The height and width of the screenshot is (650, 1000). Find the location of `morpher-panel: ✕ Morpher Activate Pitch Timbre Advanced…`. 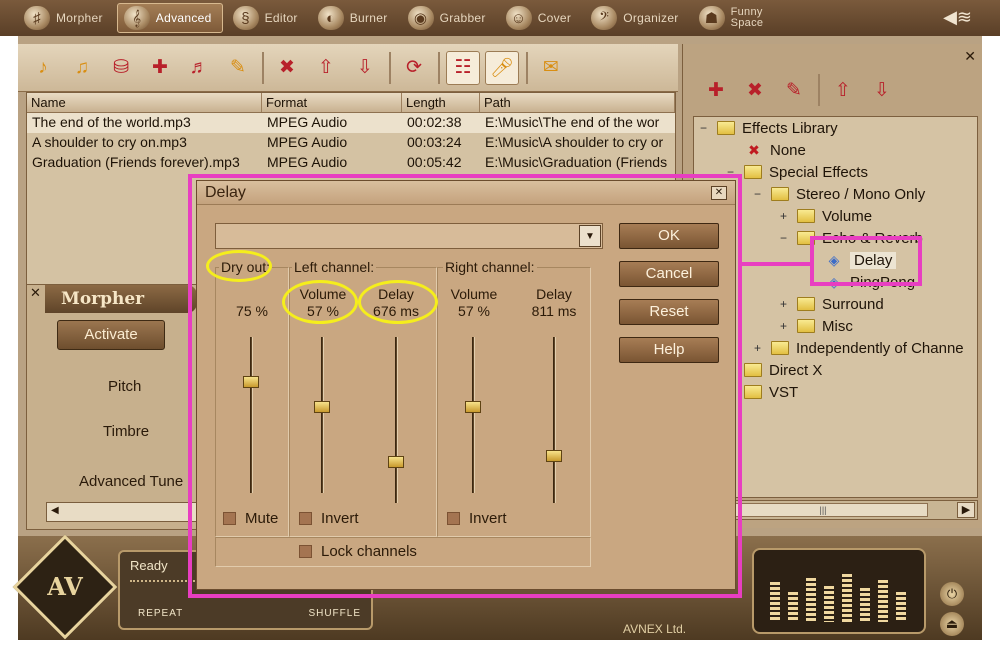

morpher-panel: ✕ Morpher Activate Pitch Timbre Advanced… is located at coordinates (120, 407).